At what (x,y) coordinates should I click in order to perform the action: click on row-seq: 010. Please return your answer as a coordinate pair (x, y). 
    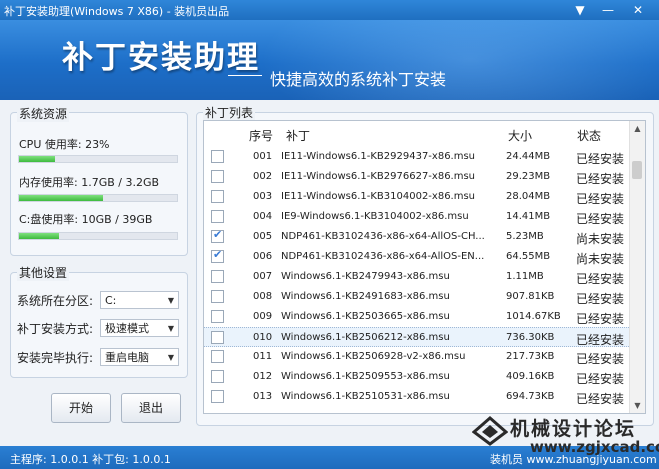
    Looking at the image, I should click on (263, 337).